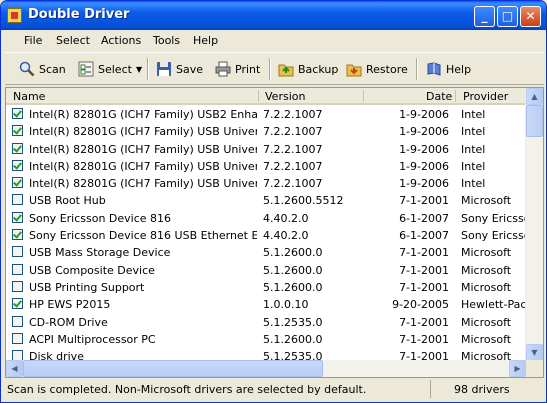 This screenshot has height=403, width=547. Describe the element at coordinates (92, 270) in the screenshot. I see `driver-name: USB Composite Device` at that location.